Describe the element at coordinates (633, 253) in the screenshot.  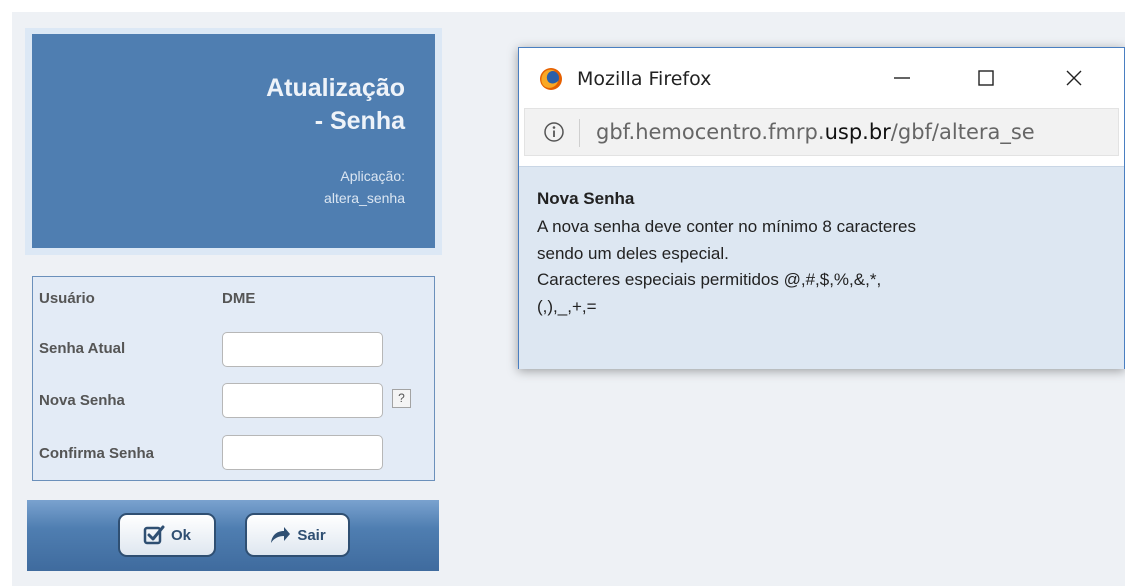
I see `popup-text-line: sendo um deles especial.` at that location.